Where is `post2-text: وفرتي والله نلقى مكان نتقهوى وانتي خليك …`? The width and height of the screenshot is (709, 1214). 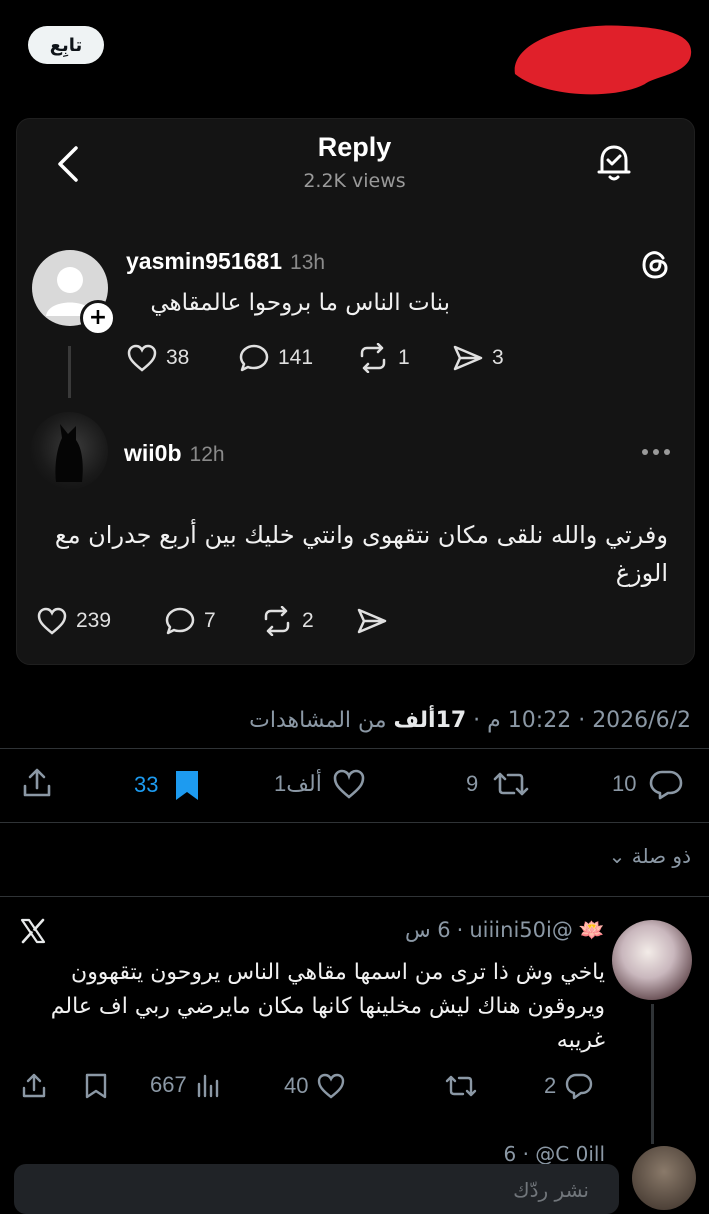
post2-text: وفرتي والله نلقى مكان نتقهوى وانتي خليك … is located at coordinates (361, 554).